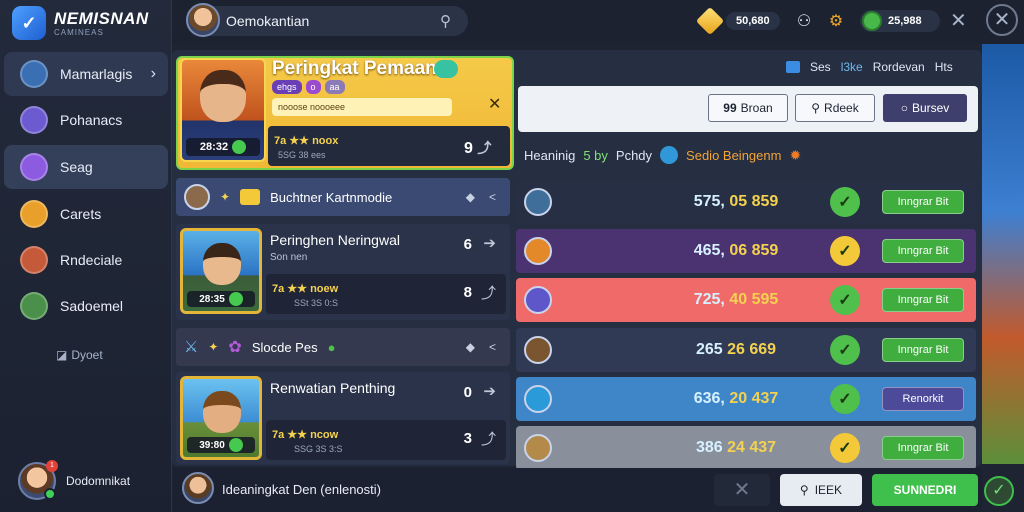 The image size is (1024, 512). Describe the element at coordinates (869, 67) in the screenshot. I see `header-tabs: Ses l3ke Rordevan Hts` at that location.